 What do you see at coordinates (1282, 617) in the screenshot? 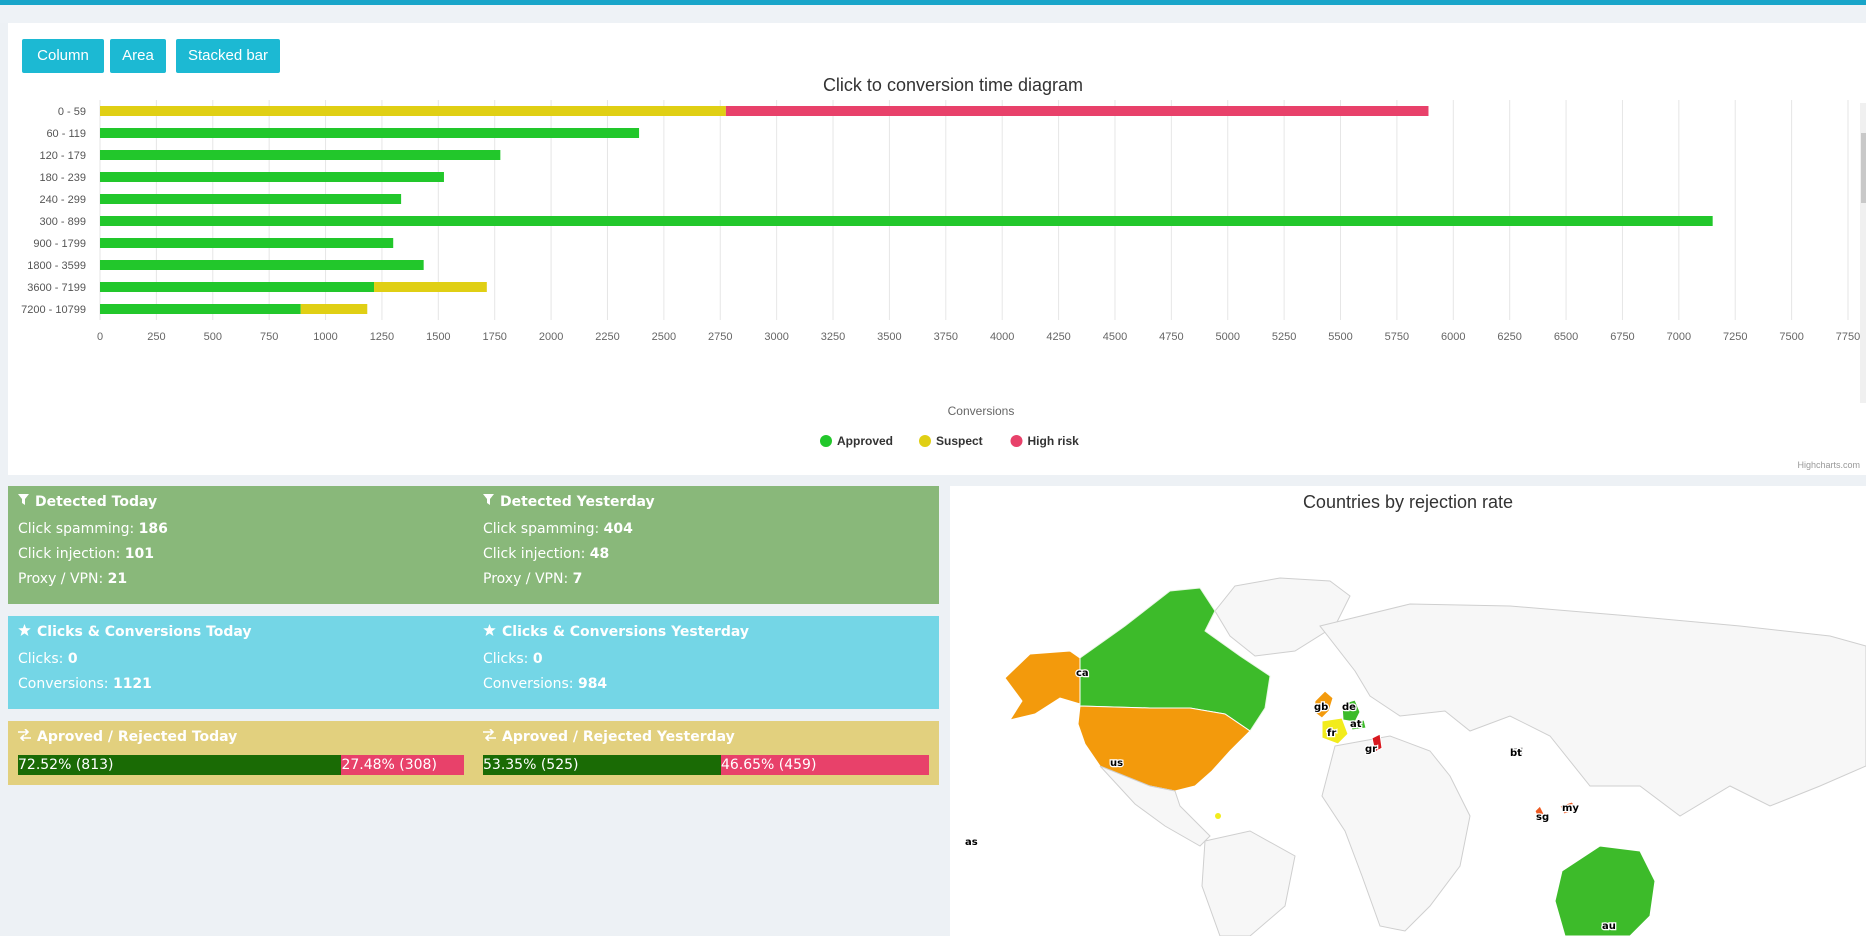
I see `map-country-greenland` at bounding box center [1282, 617].